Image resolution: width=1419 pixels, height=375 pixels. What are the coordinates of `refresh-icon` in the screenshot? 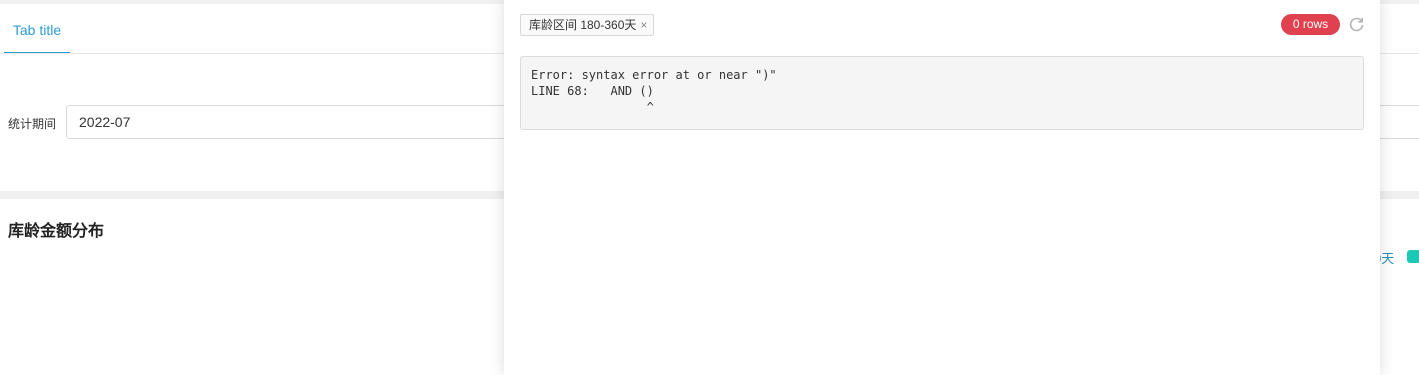 It's located at (1356, 24).